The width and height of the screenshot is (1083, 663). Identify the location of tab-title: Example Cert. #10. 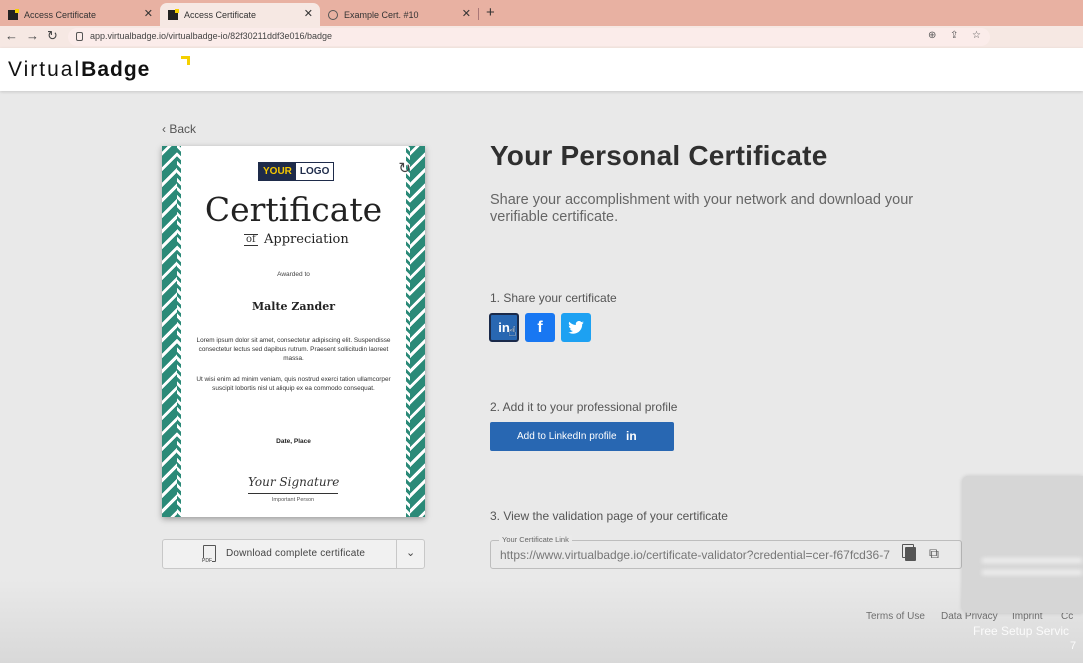
(381, 14).